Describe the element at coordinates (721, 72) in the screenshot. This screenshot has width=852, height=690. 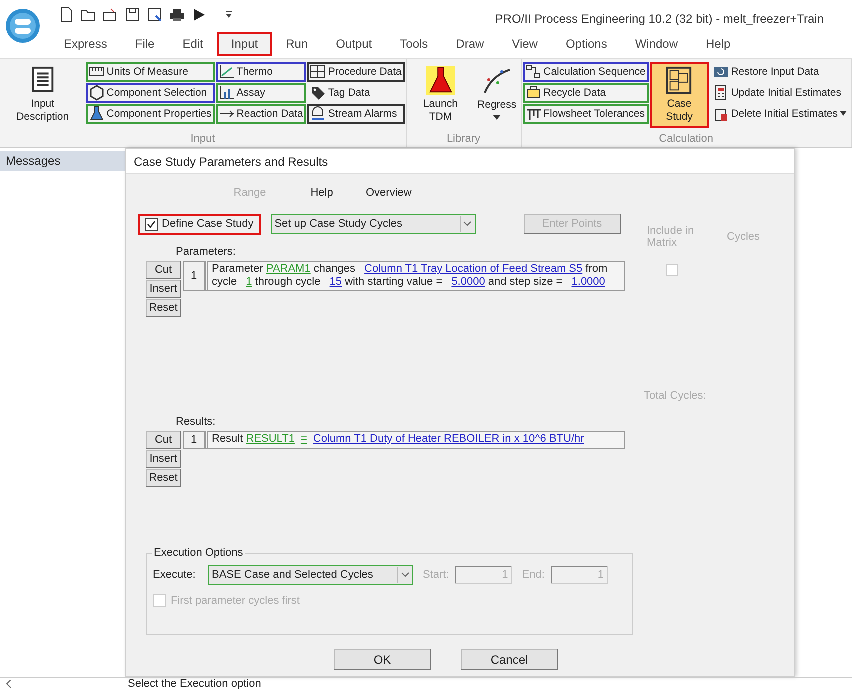
I see `restore-icon` at that location.